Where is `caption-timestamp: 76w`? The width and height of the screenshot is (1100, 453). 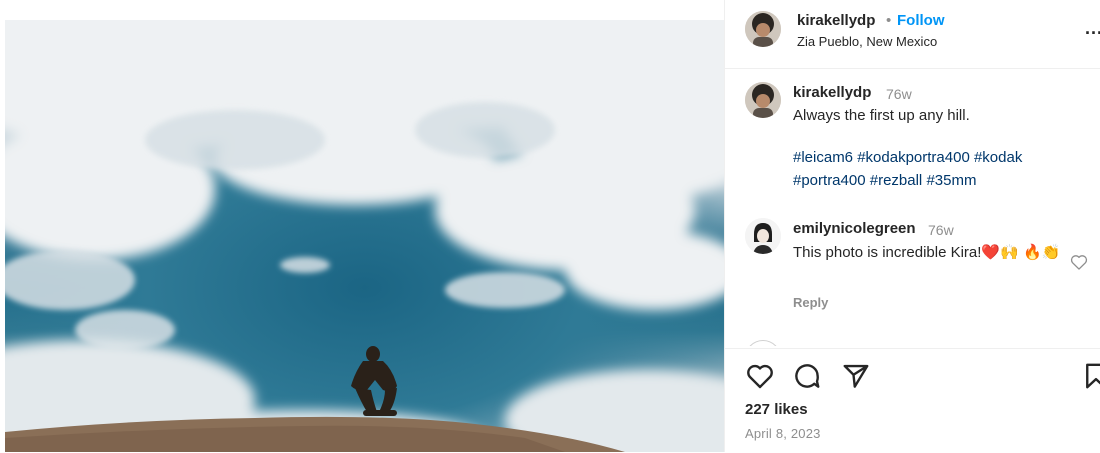 caption-timestamp: 76w is located at coordinates (899, 94).